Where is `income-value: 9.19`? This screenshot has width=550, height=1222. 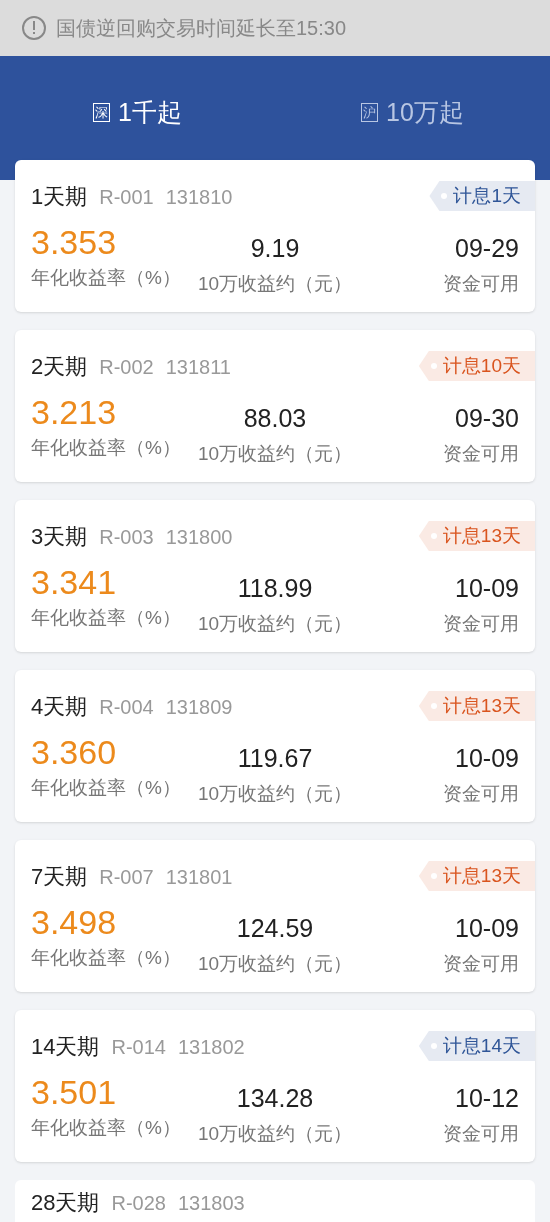
income-value: 9.19 is located at coordinates (275, 248).